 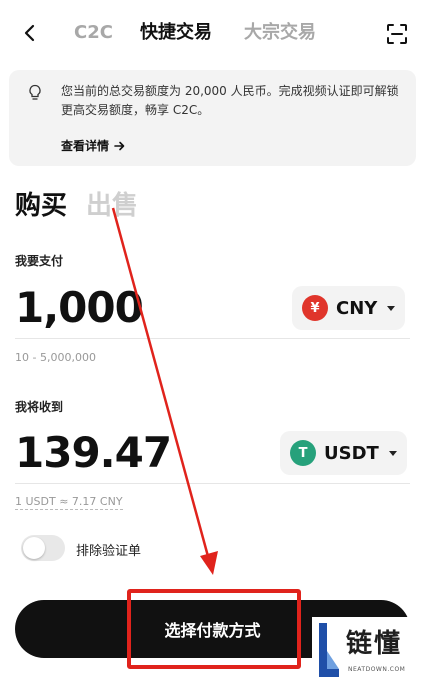 What do you see at coordinates (176, 33) in the screenshot?
I see `tab-quick-trade: 快捷交易` at bounding box center [176, 33].